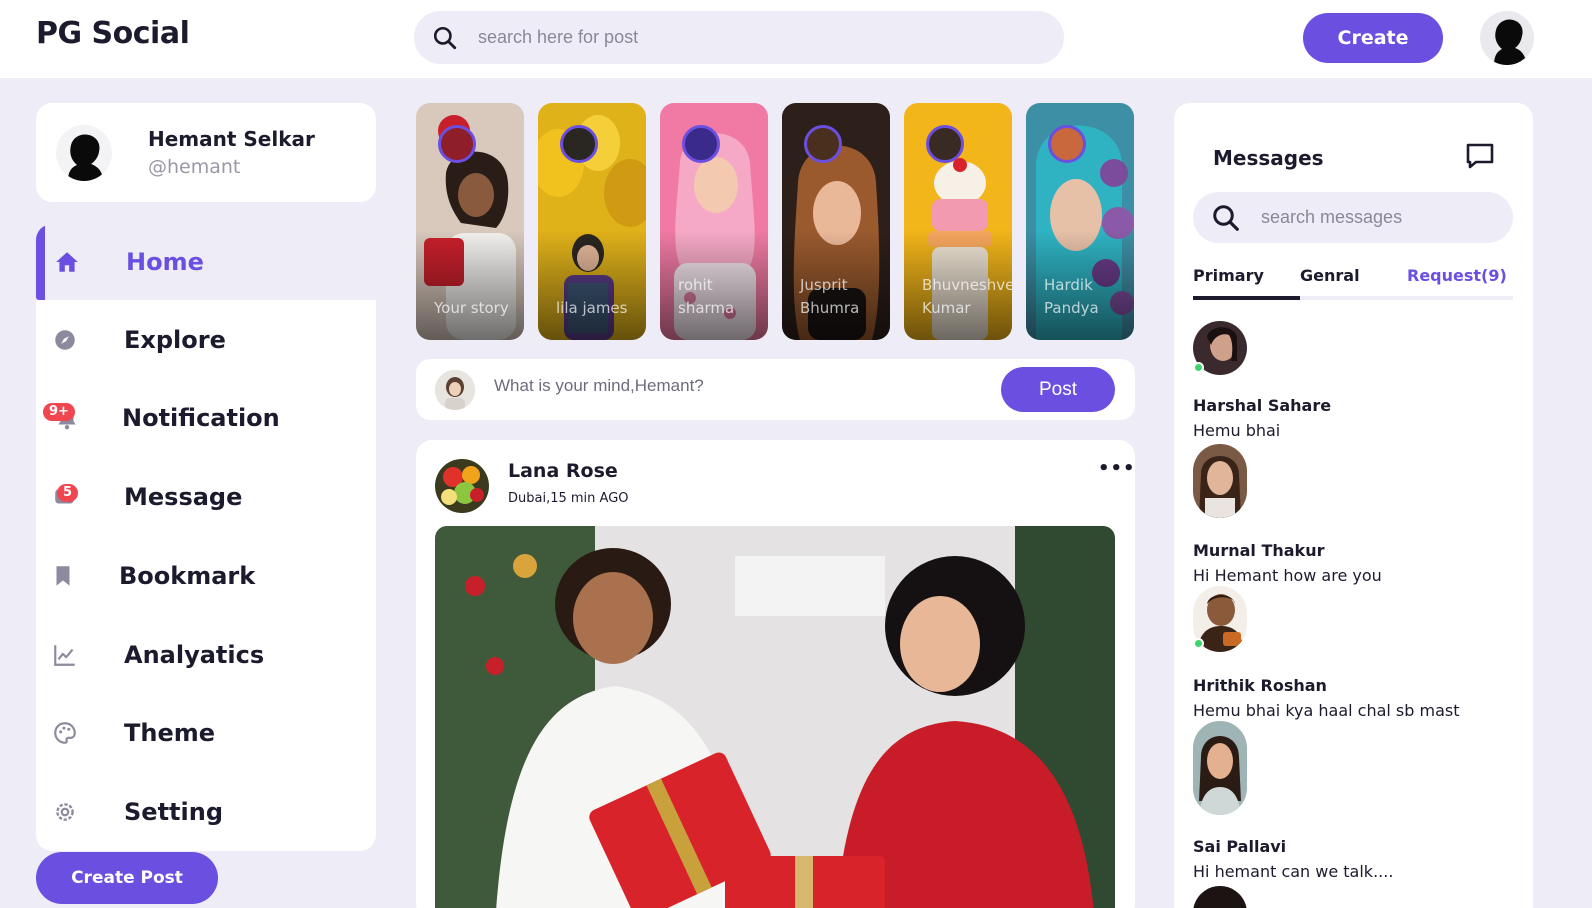 This screenshot has height=908, width=1592. I want to click on sidebar-item-explore: Explore, so click(206, 340).